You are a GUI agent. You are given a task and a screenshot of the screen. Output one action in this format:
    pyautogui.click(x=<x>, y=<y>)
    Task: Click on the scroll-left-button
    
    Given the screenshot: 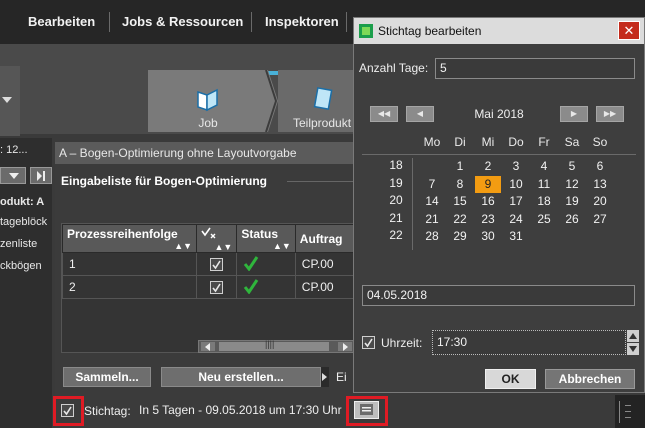 What is the action you would take?
    pyautogui.click(x=208, y=346)
    